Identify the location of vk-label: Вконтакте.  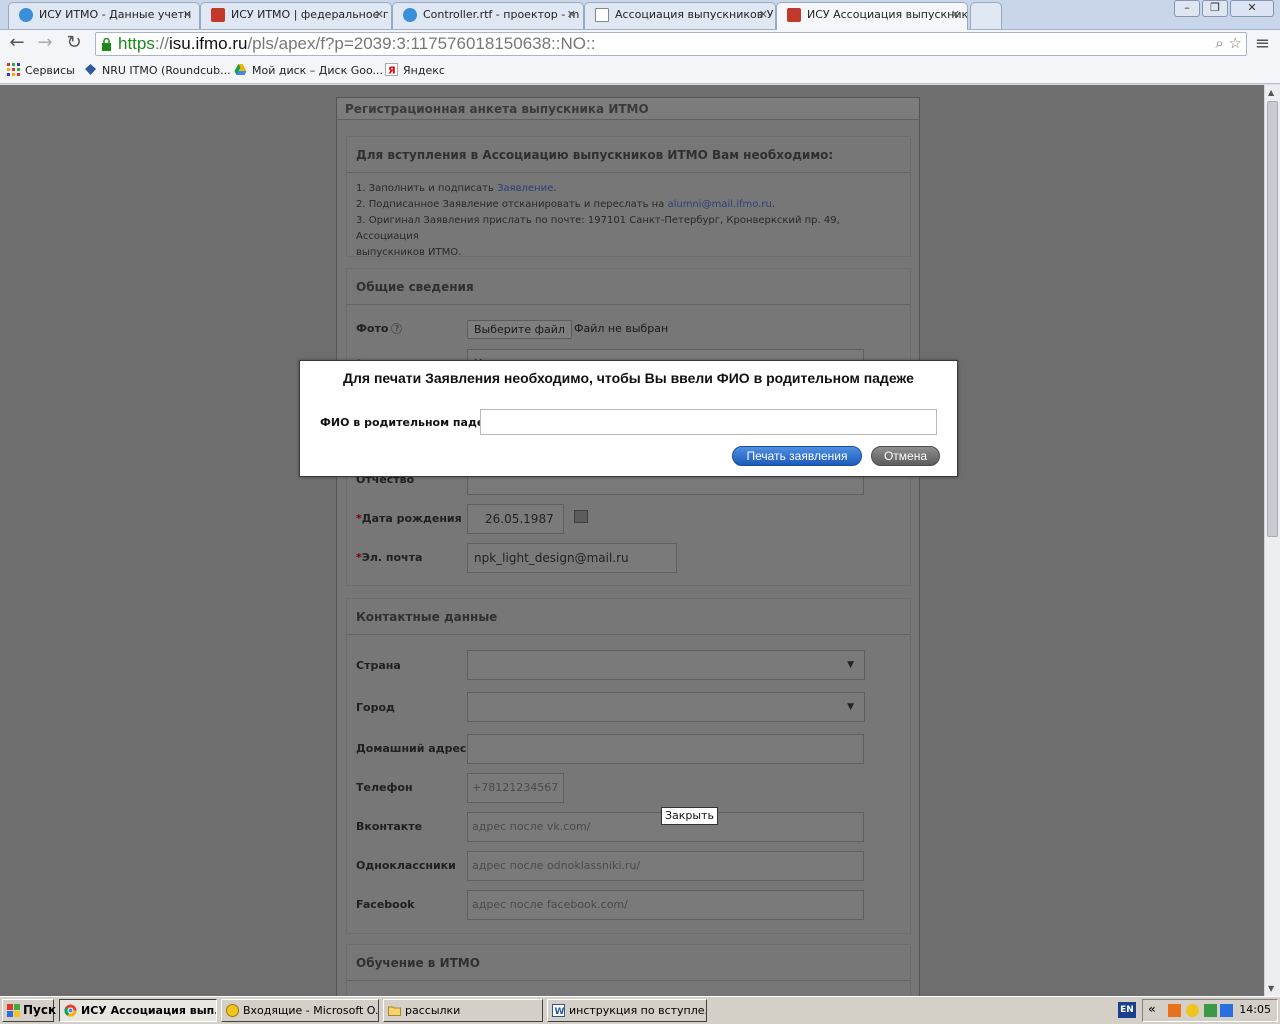
(389, 826).